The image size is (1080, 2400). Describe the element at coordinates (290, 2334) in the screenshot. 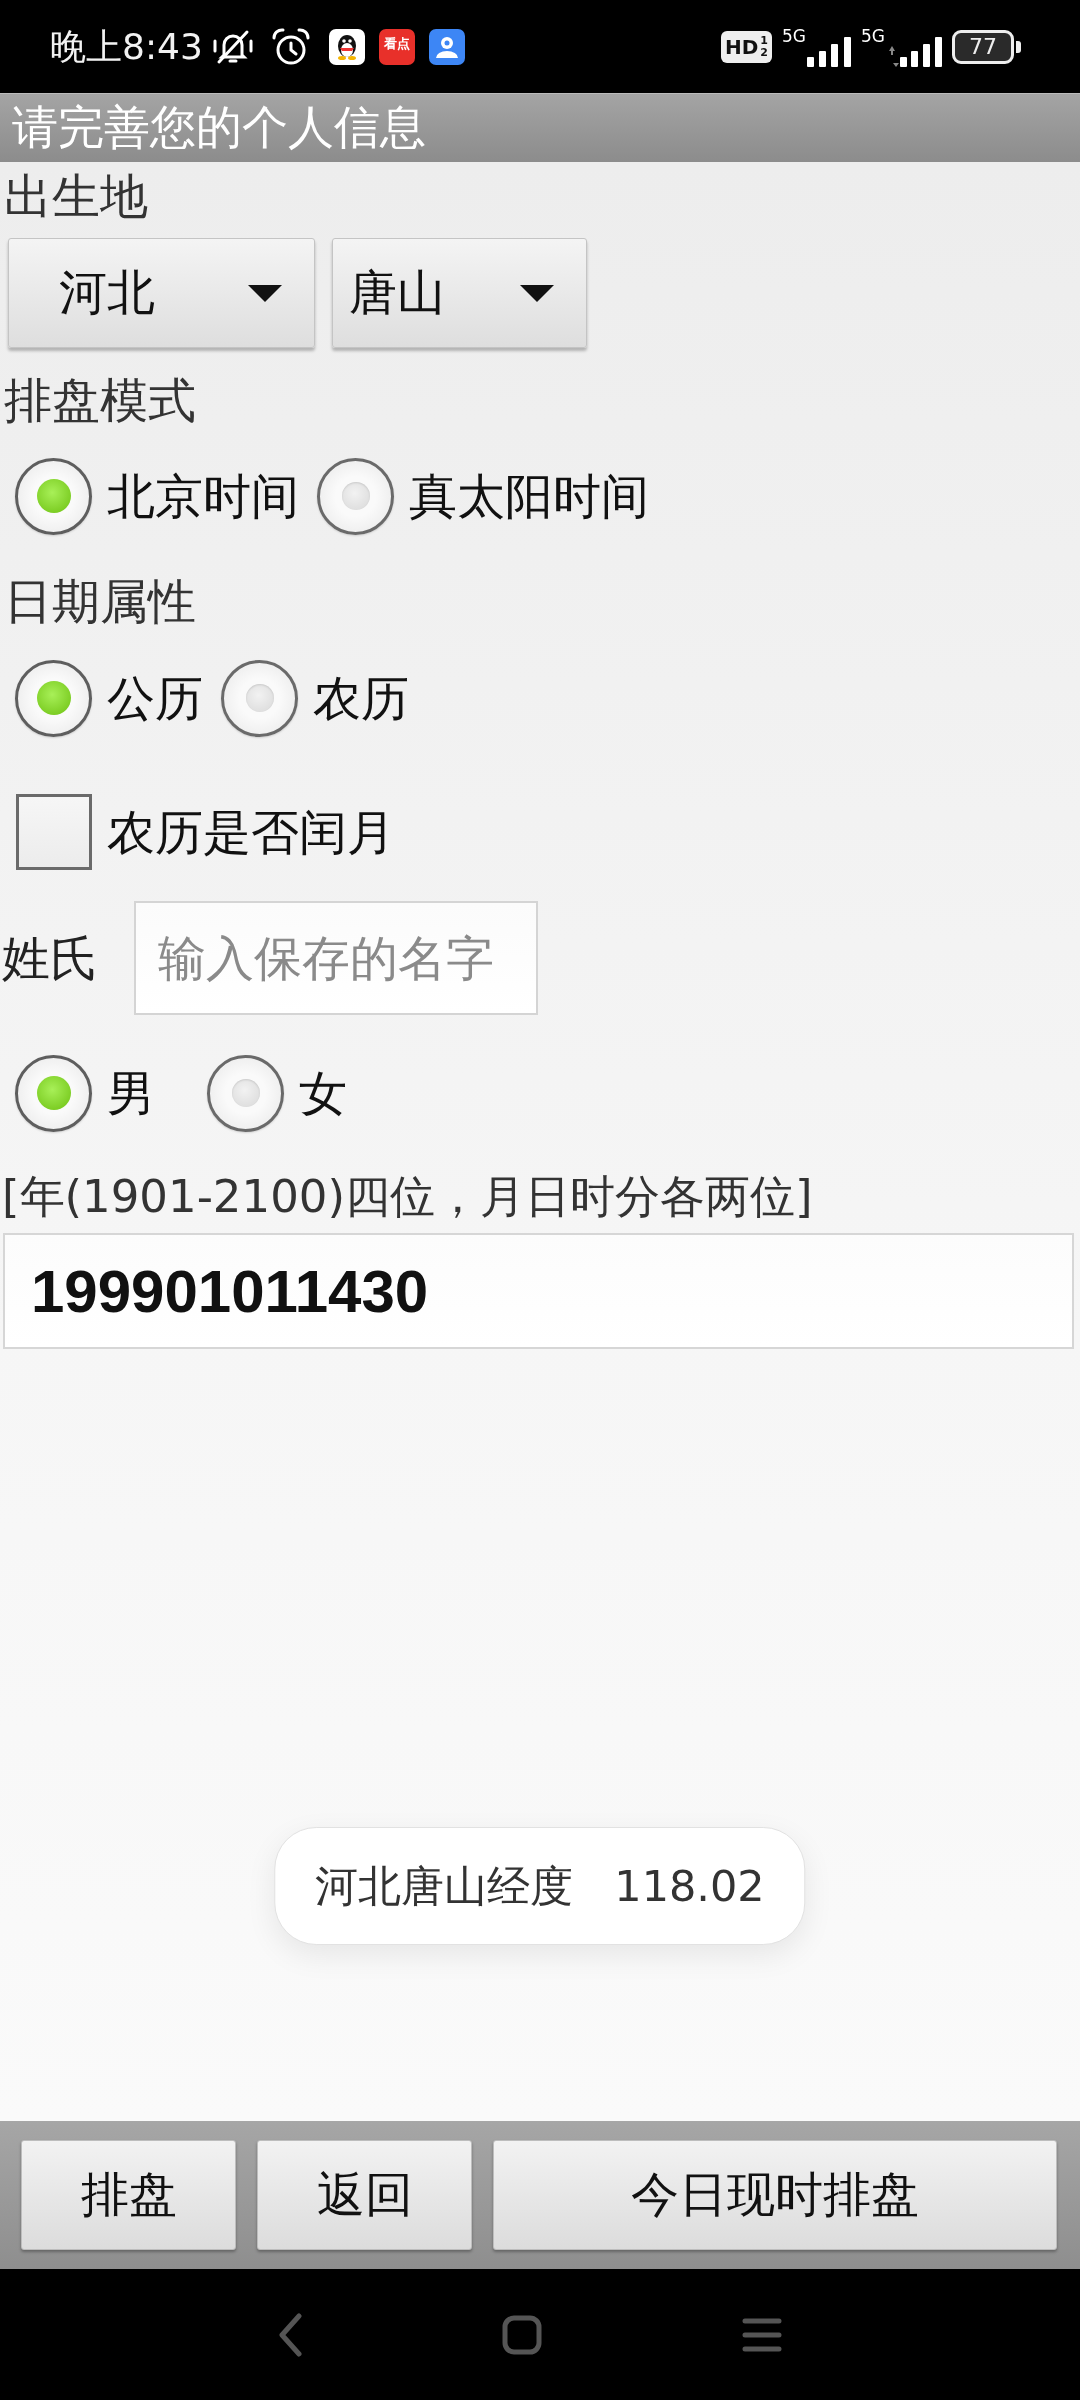

I see `back-icon` at that location.